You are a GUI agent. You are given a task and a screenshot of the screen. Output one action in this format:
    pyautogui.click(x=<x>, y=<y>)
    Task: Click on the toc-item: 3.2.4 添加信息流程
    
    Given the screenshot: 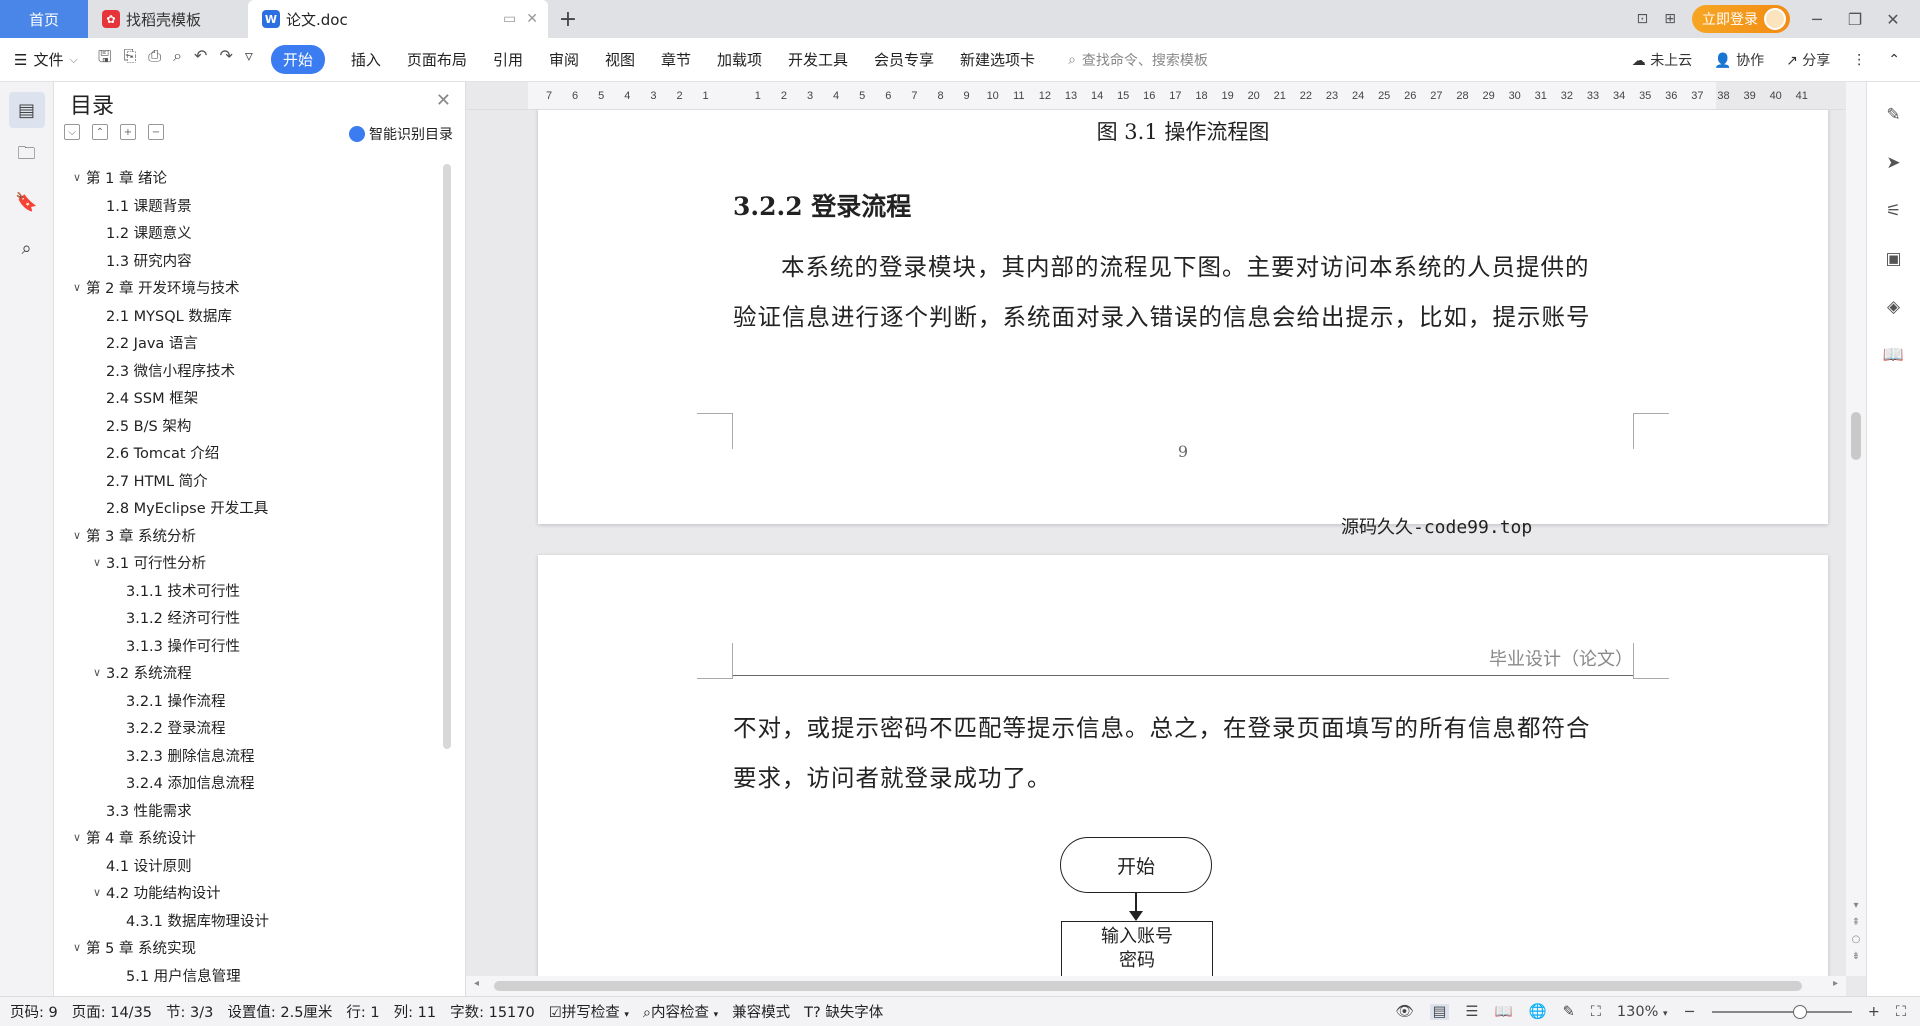 What is the action you would take?
    pyautogui.click(x=253, y=783)
    